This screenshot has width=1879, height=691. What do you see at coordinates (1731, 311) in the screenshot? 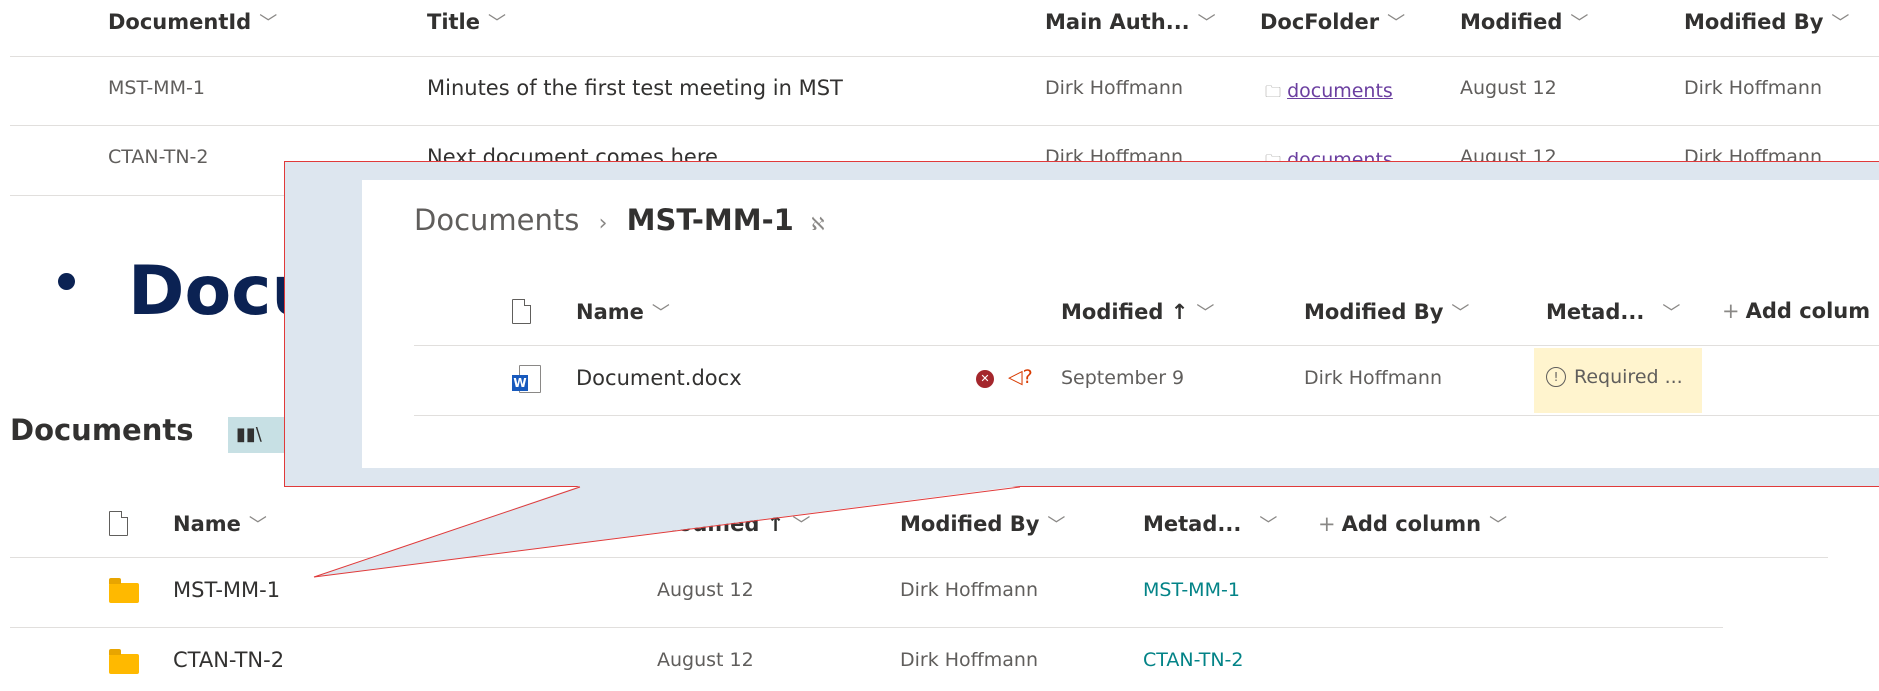
I see `plus-icon: +` at bounding box center [1731, 311].